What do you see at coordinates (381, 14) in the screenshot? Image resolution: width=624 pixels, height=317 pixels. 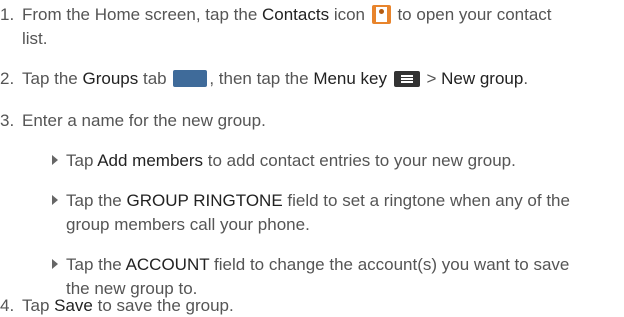 I see `contacts-icon` at bounding box center [381, 14].